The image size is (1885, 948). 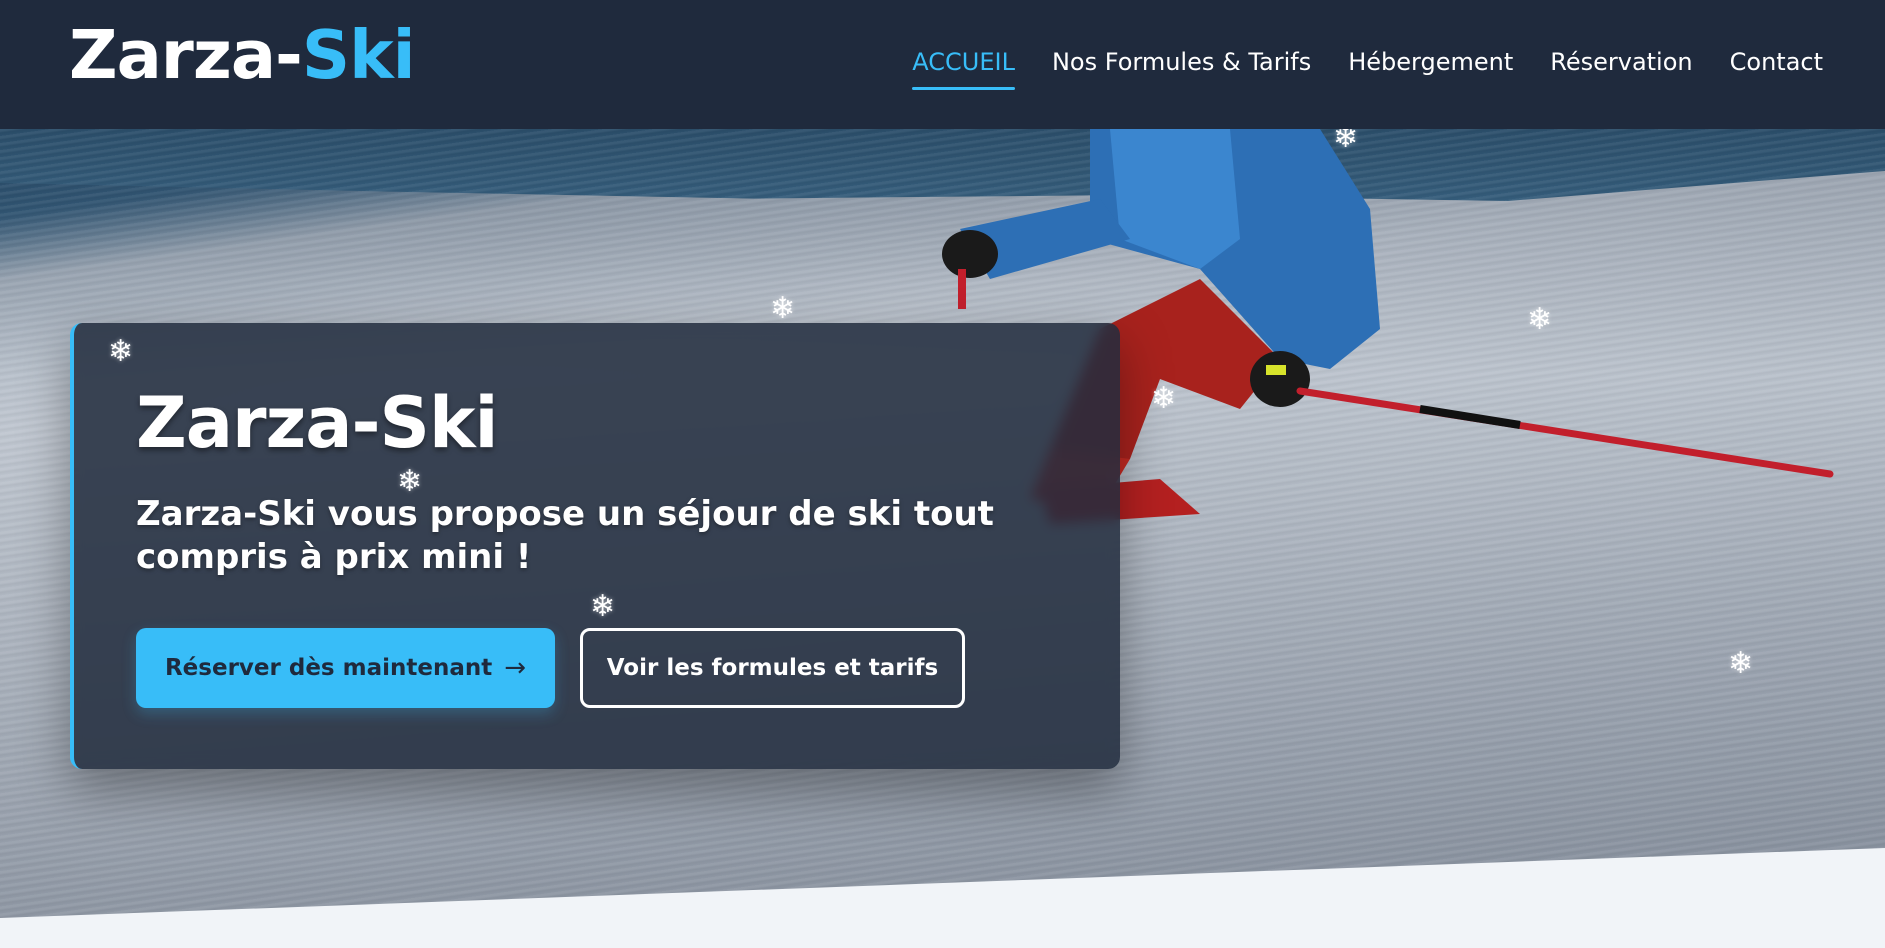 I want to click on arrow-right-icon: →, so click(x=515, y=668).